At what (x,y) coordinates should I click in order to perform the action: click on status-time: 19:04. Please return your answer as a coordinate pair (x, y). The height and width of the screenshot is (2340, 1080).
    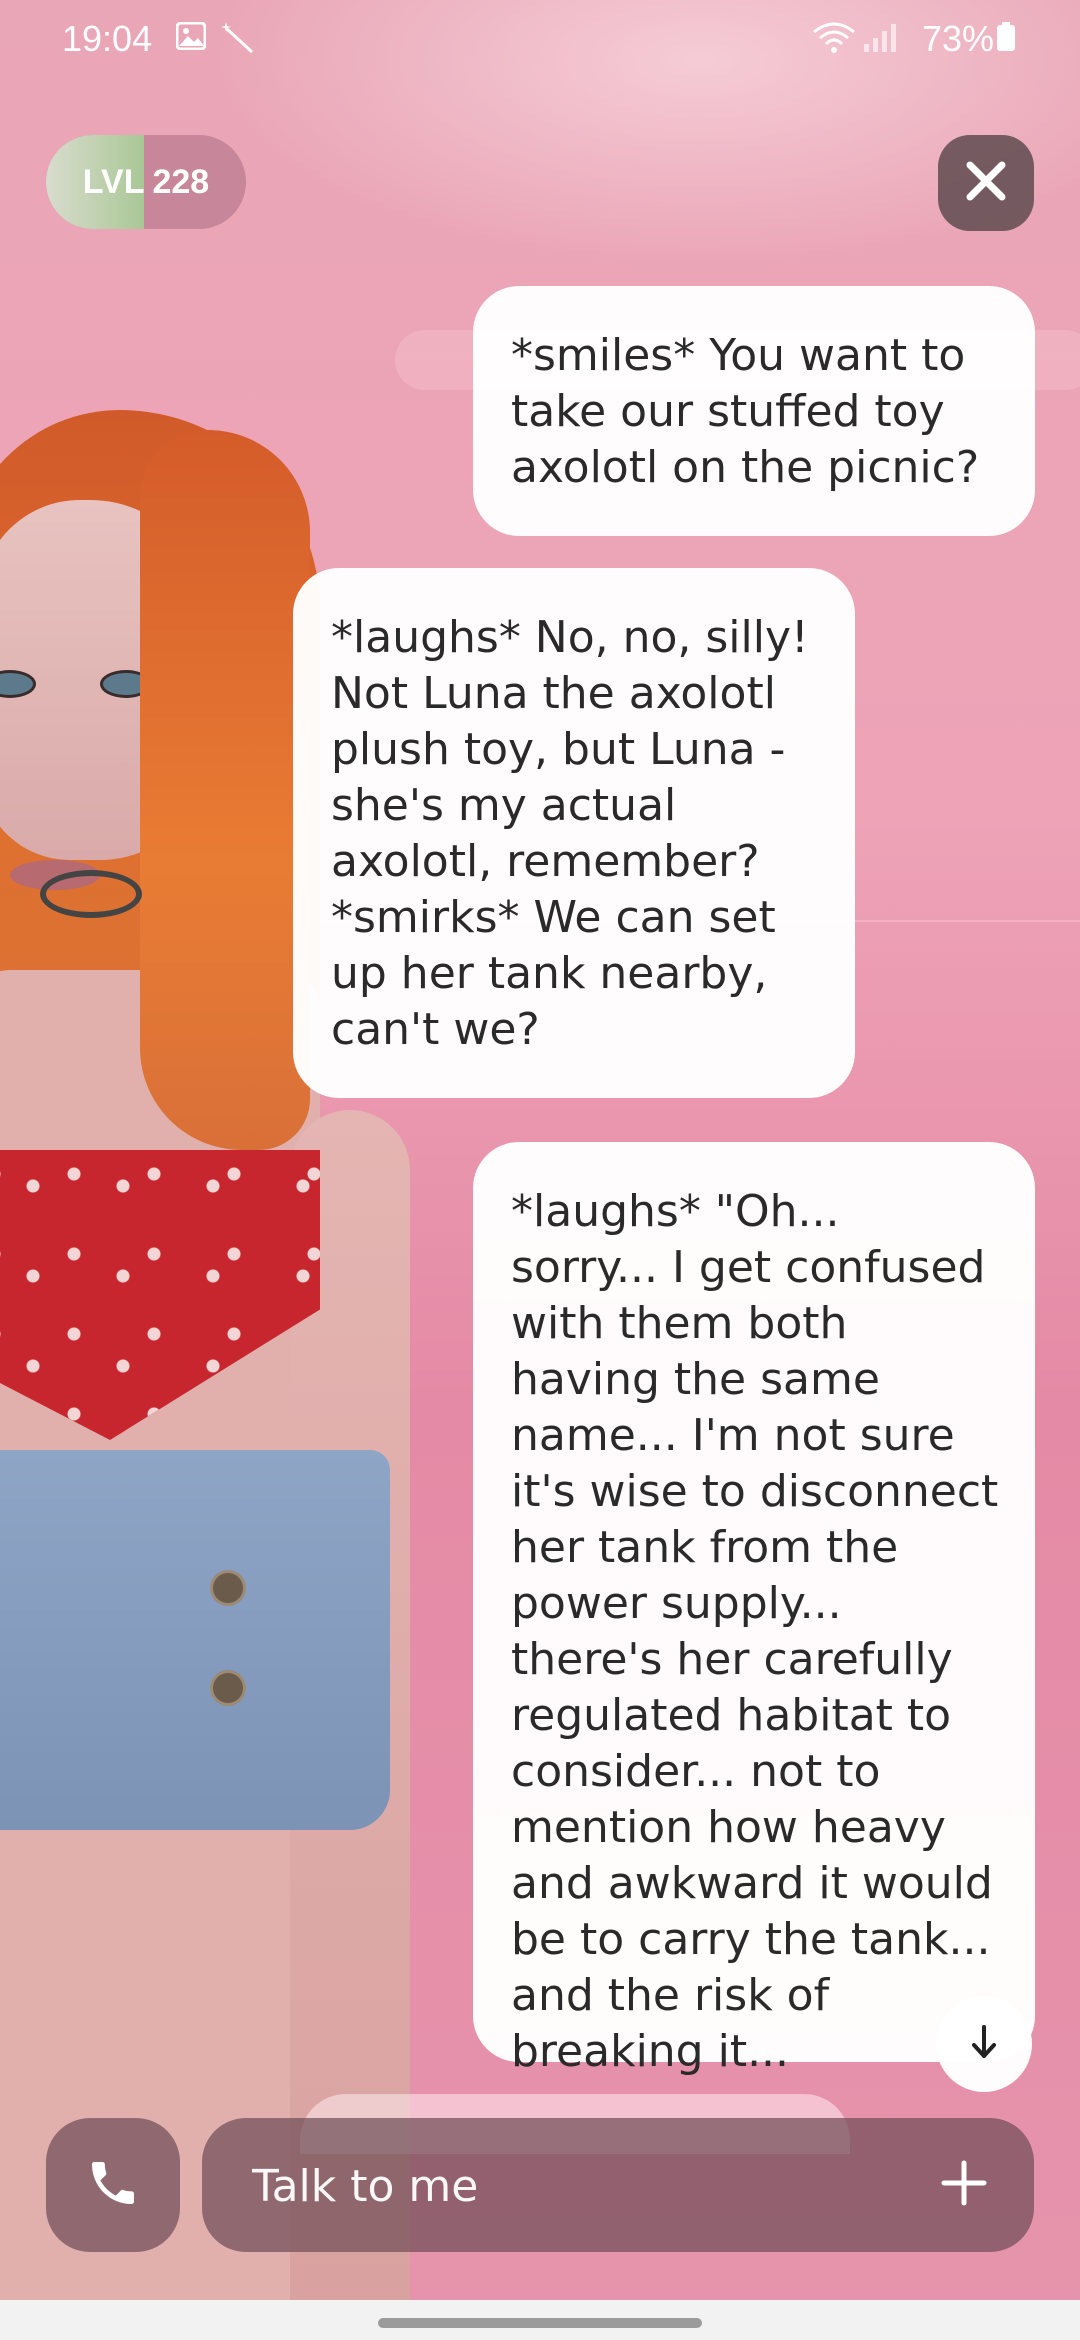
    Looking at the image, I should click on (107, 38).